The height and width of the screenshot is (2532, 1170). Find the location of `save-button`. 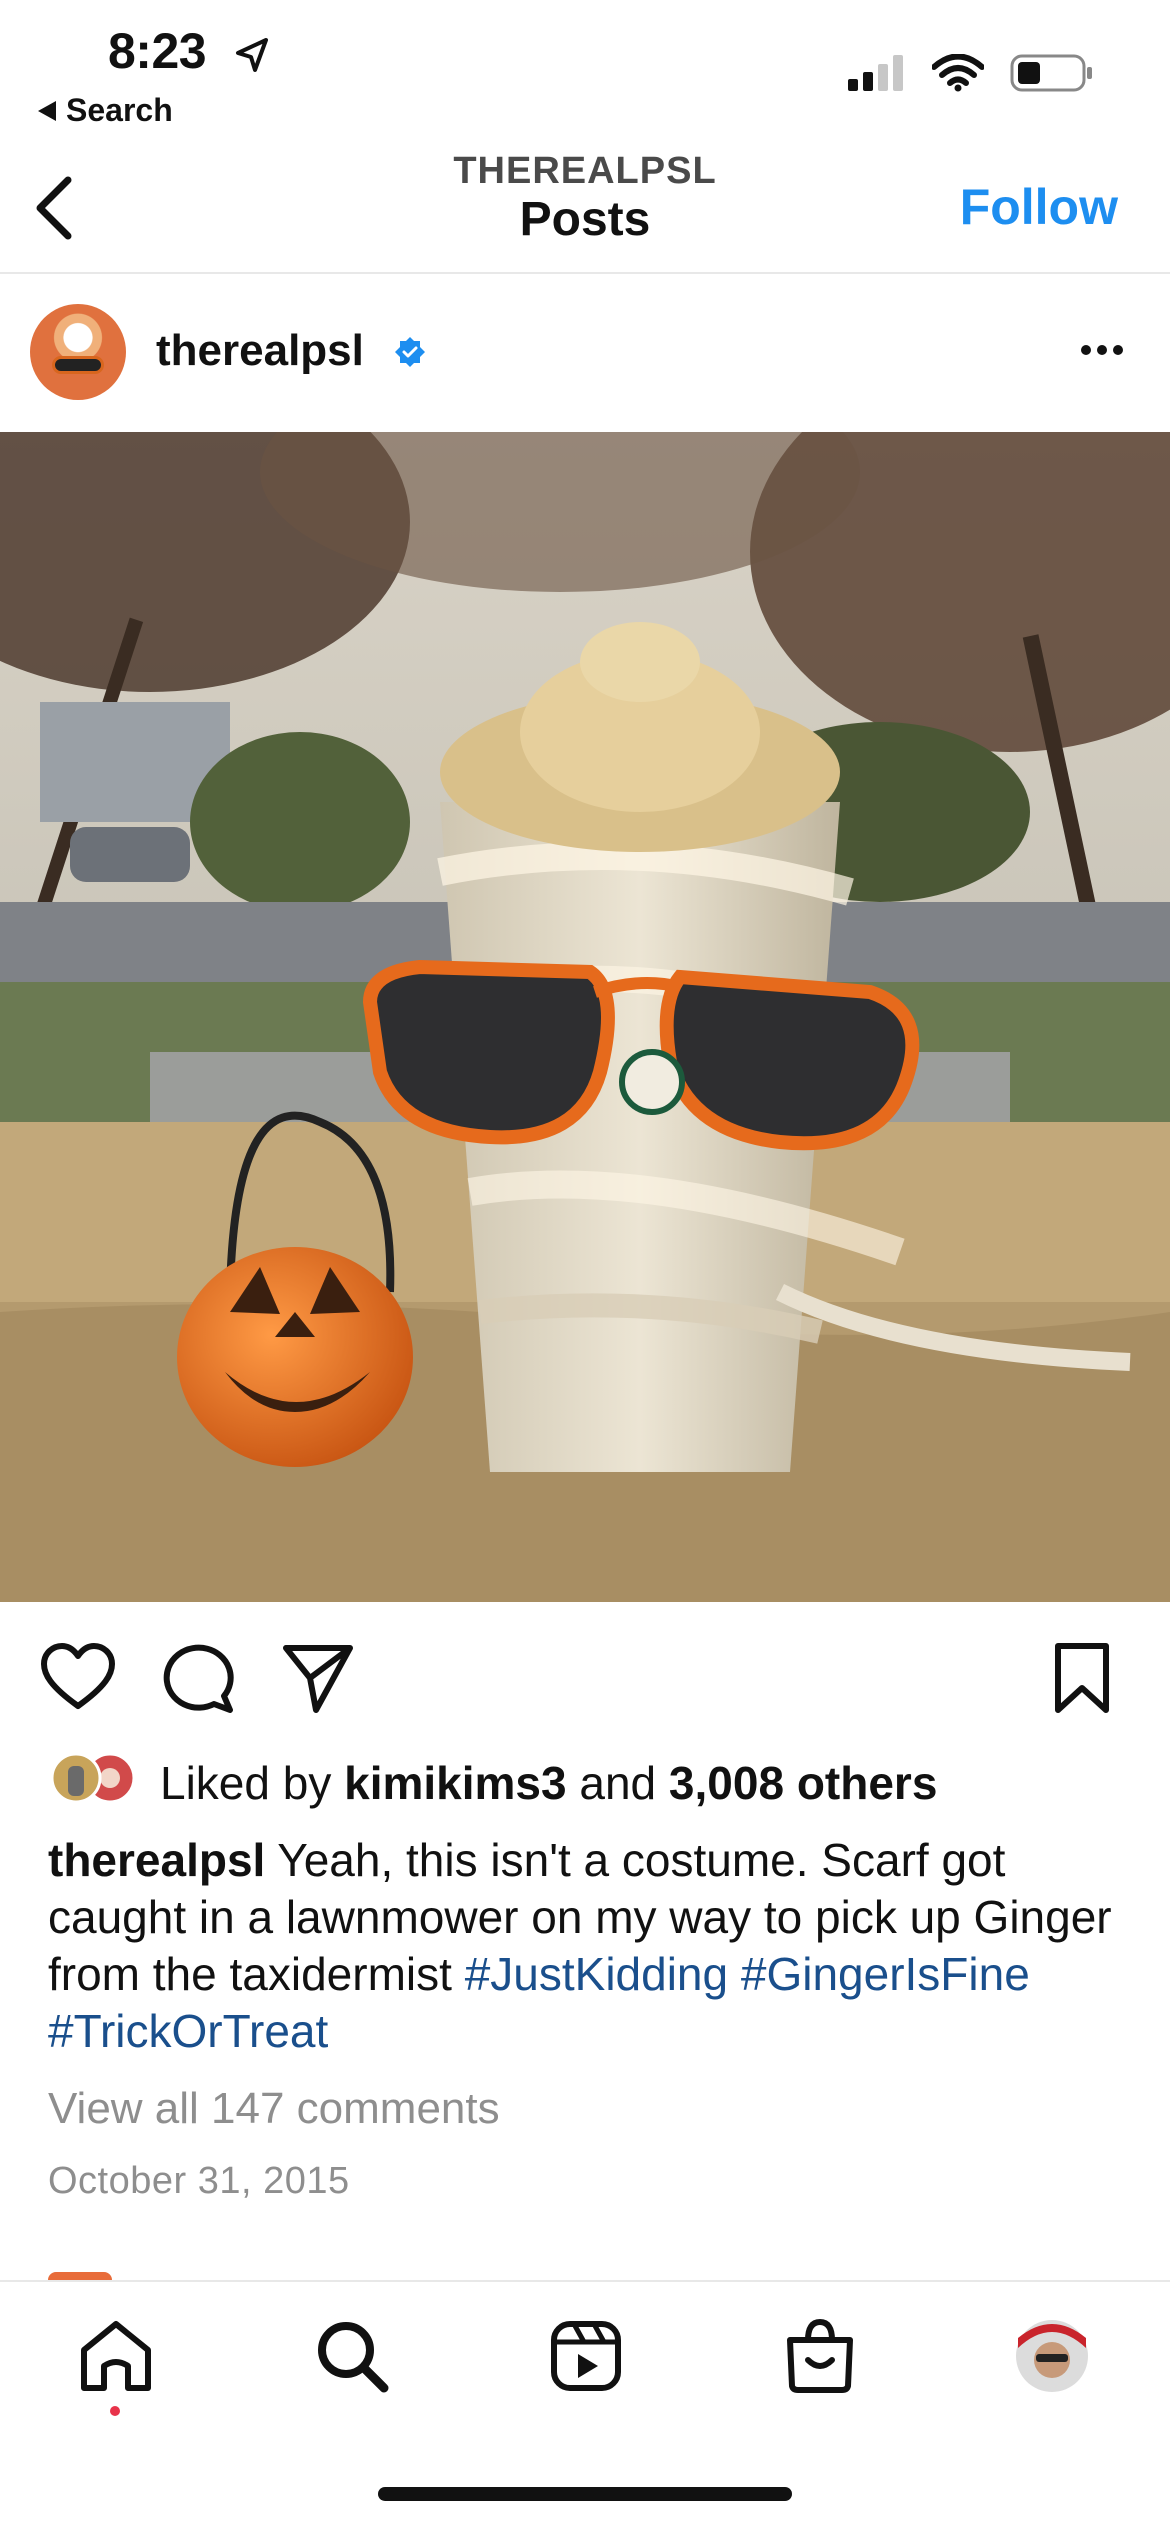

save-button is located at coordinates (1082, 1678).